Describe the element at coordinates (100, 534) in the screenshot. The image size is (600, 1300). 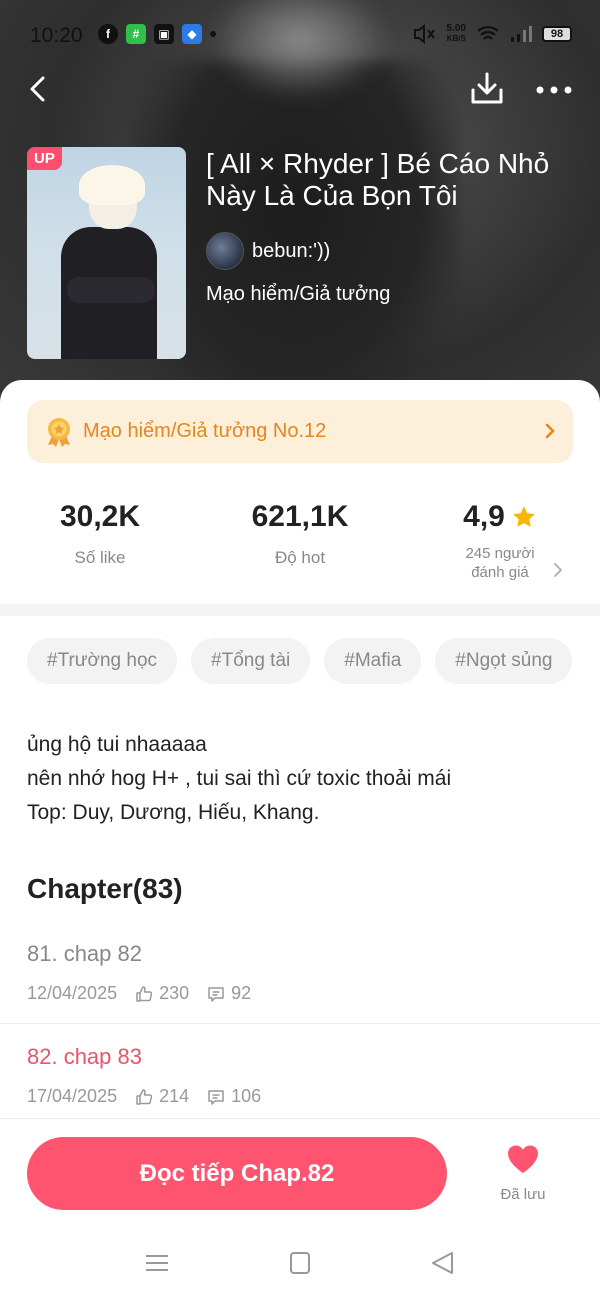
I see `likes-stat: 30,2K Số like` at that location.